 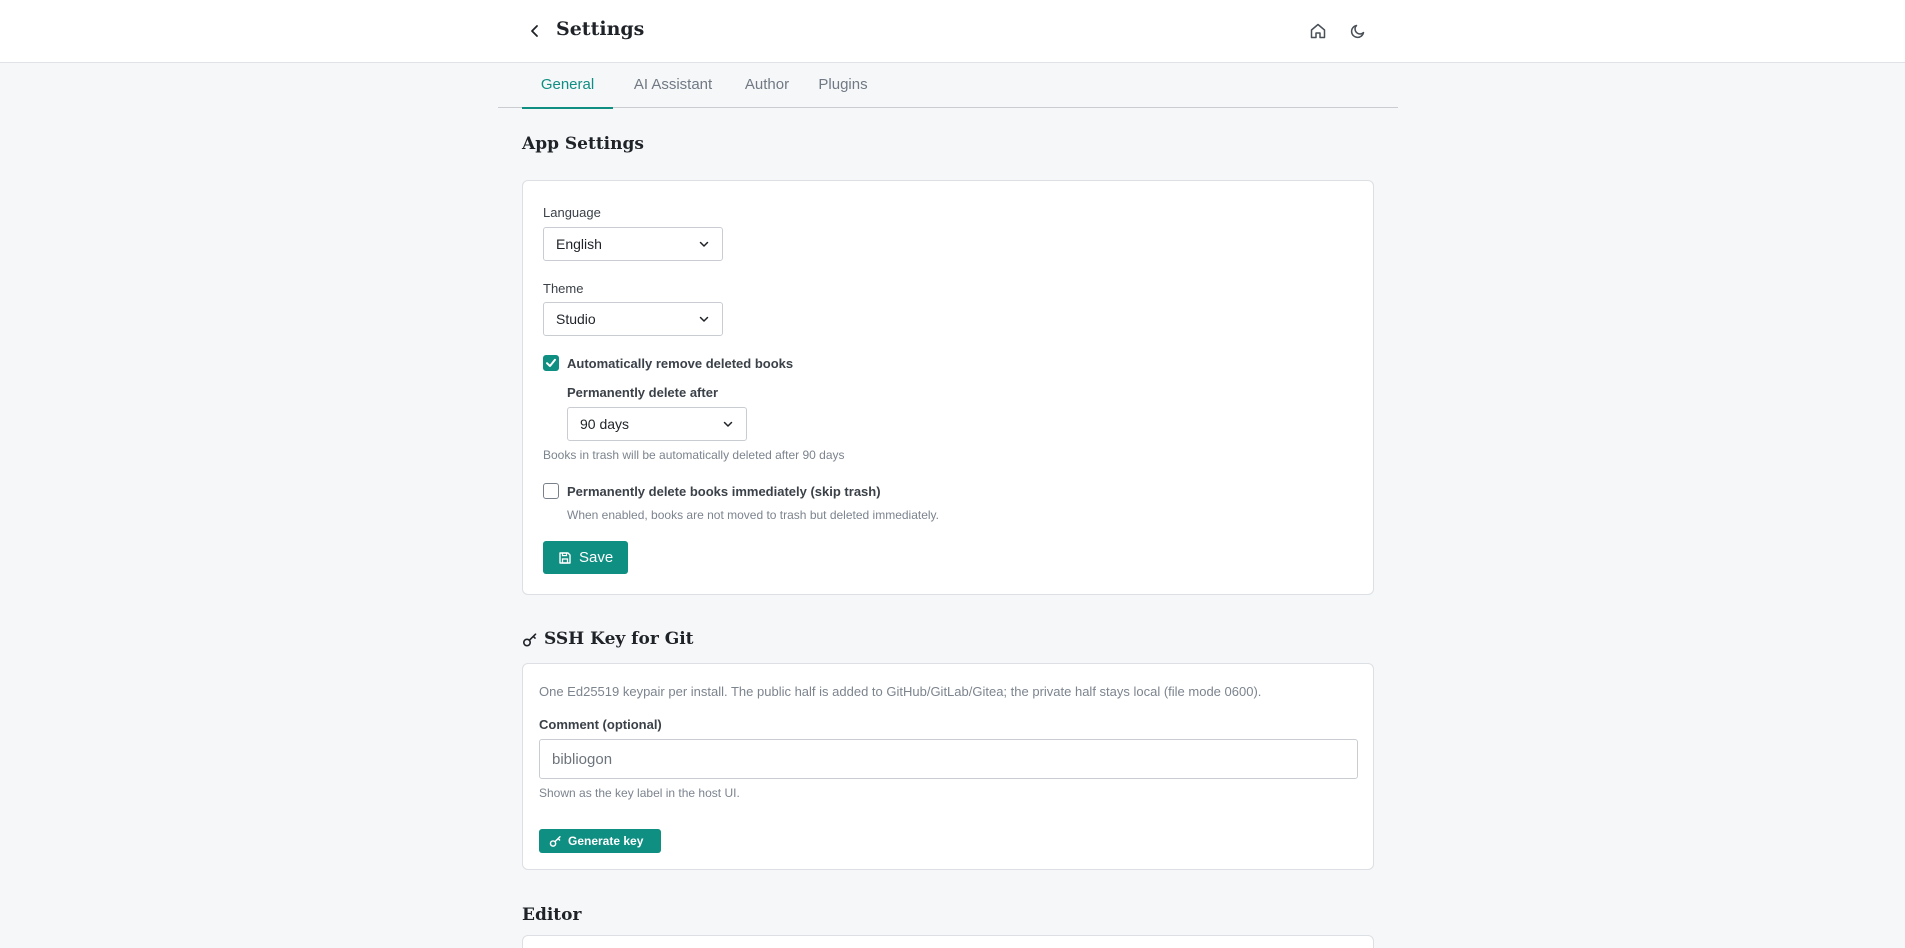 I want to click on generate-key-button: Generate key, so click(x=600, y=841).